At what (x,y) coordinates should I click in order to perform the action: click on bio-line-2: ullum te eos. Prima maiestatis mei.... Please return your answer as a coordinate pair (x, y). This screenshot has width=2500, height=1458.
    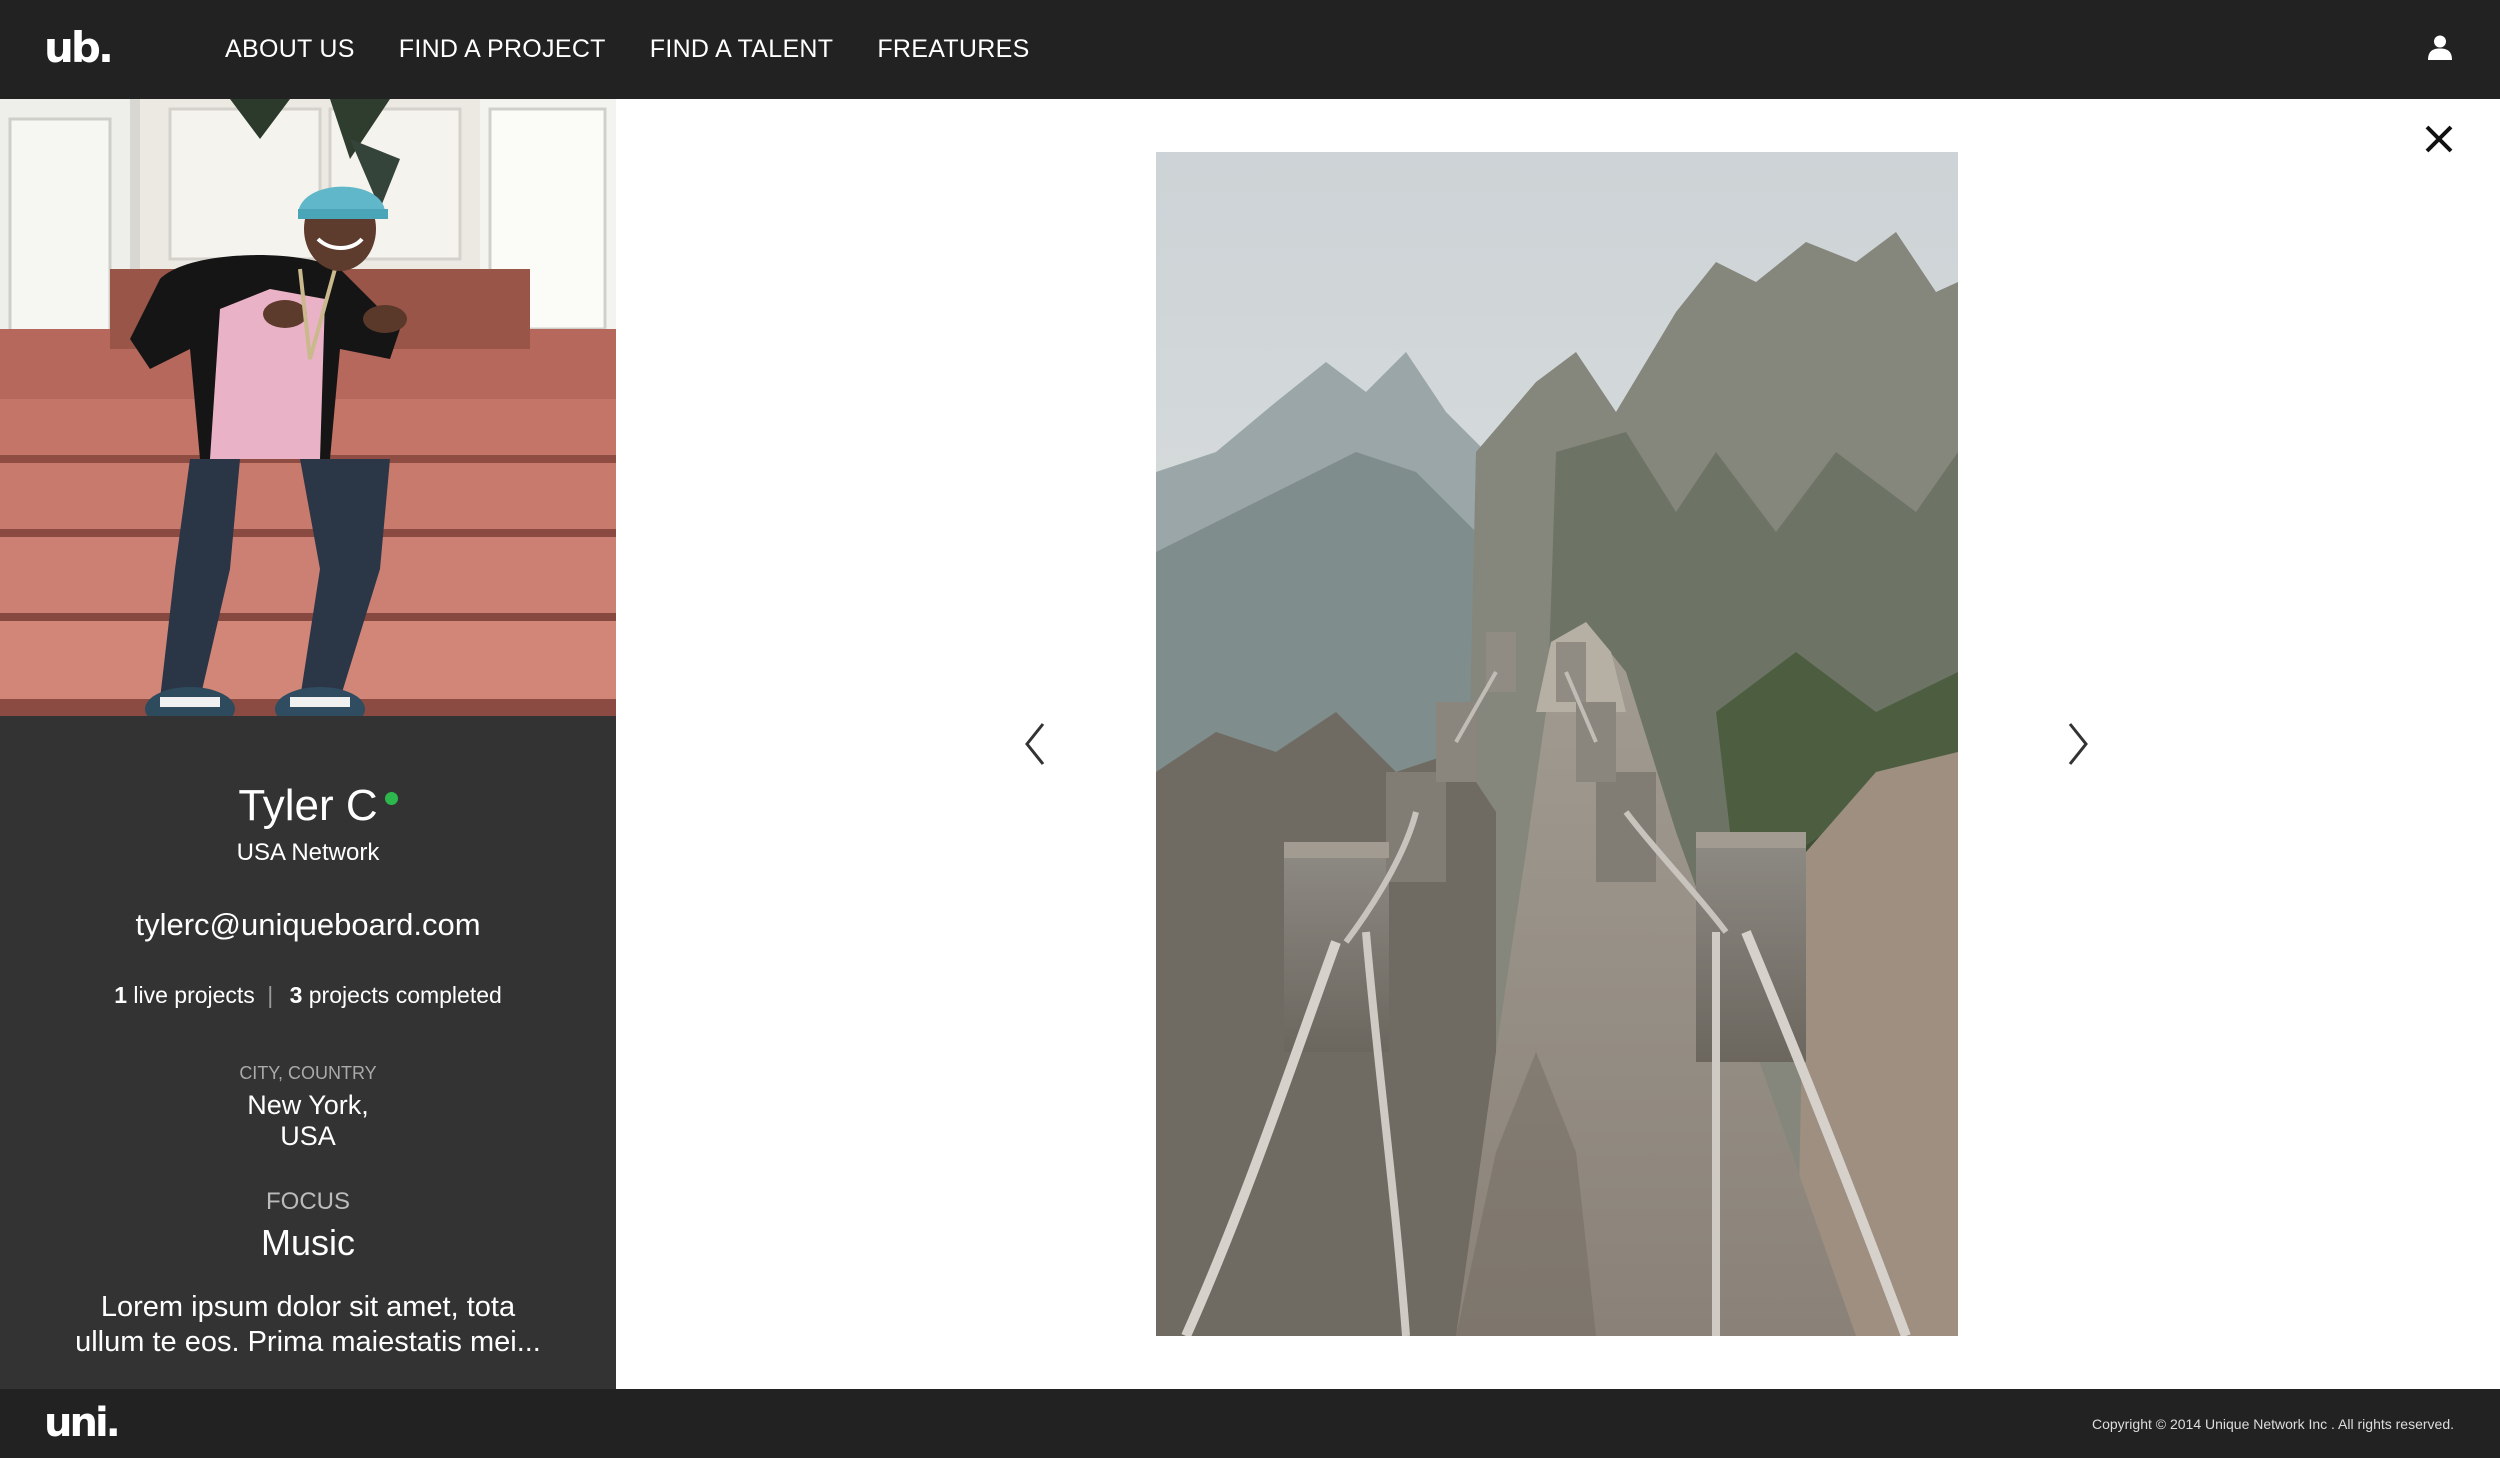
    Looking at the image, I should click on (308, 1342).